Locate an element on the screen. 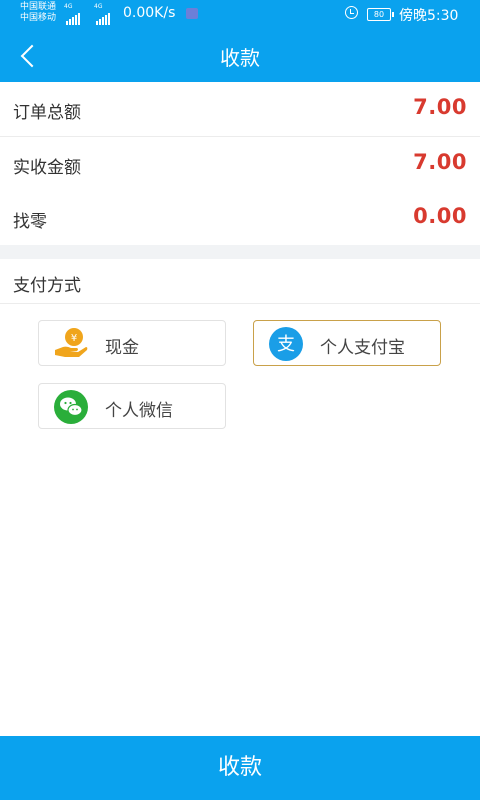  status-time: 傍晚5:30 is located at coordinates (429, 16).